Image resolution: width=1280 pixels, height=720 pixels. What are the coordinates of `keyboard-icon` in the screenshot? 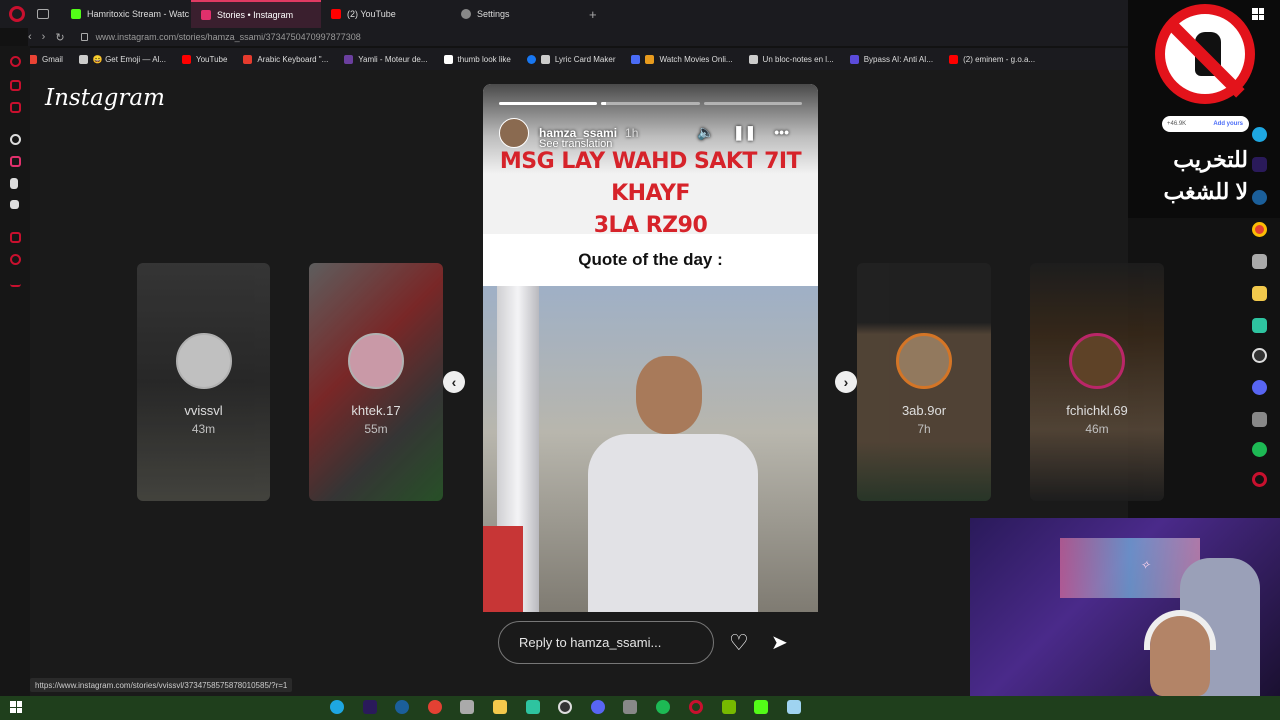 It's located at (248, 59).